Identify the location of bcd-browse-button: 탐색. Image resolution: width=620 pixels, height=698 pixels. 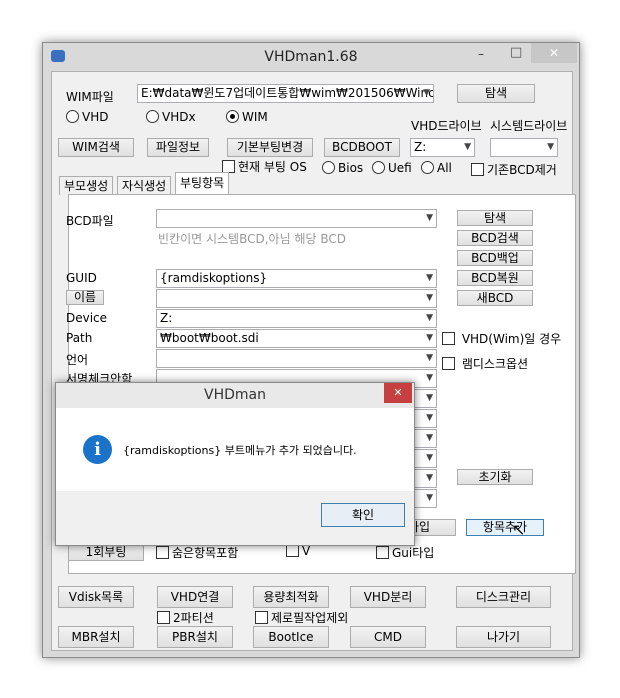
(495, 218).